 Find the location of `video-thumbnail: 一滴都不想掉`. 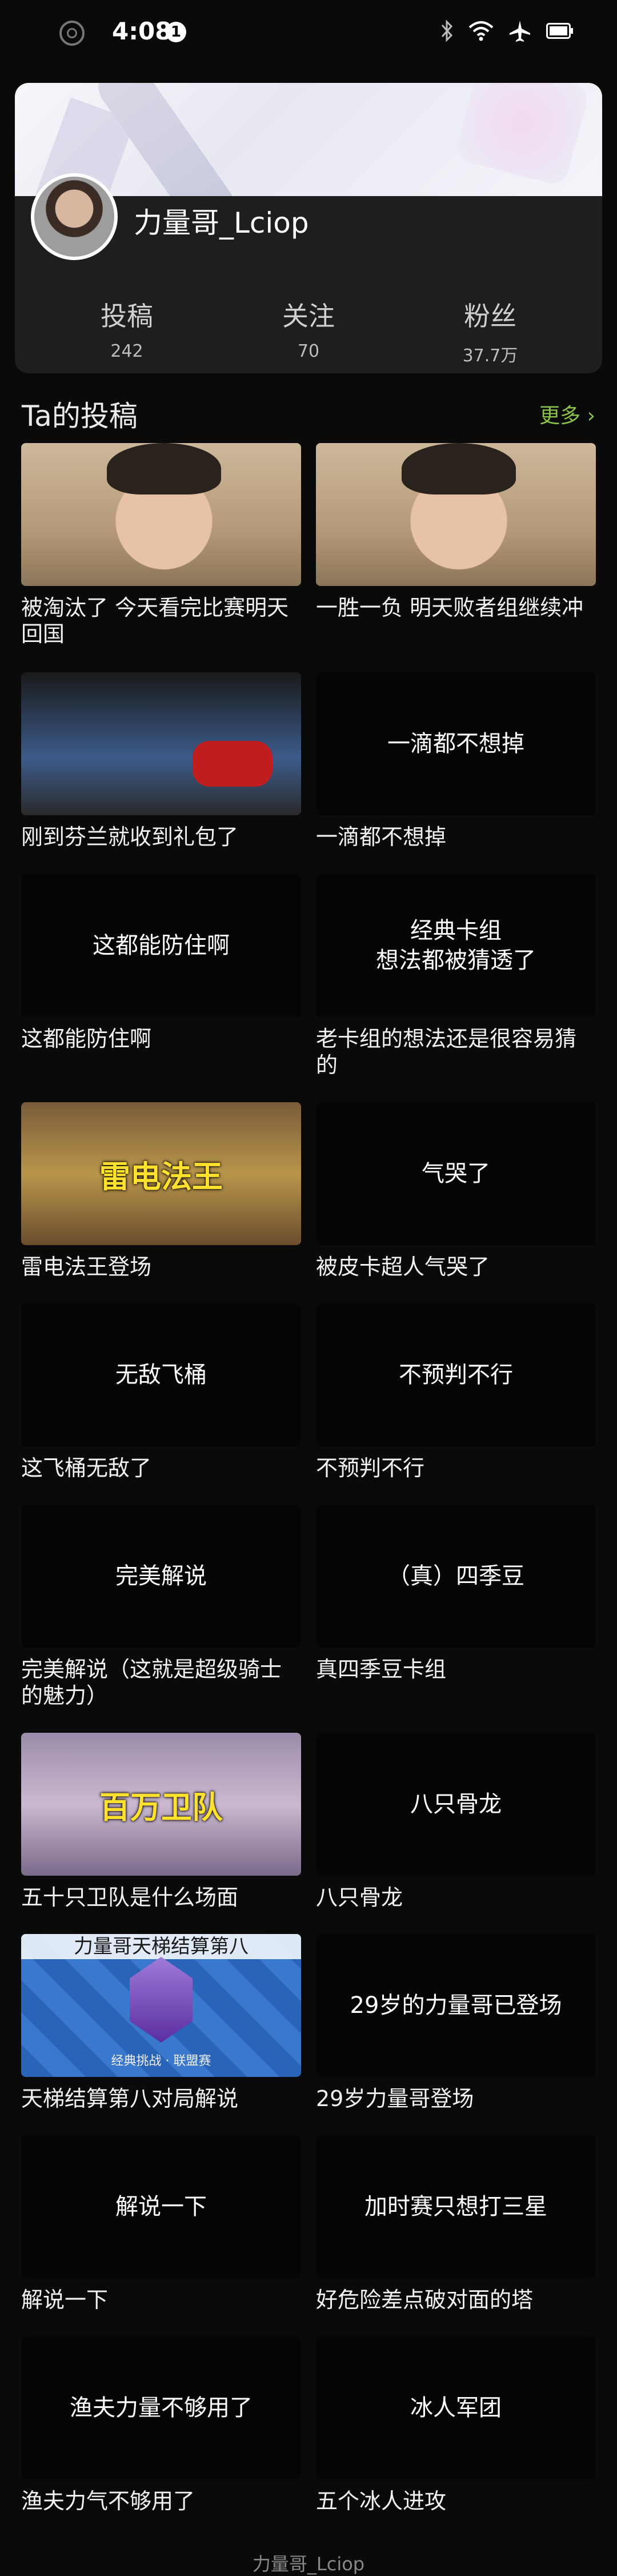

video-thumbnail: 一滴都不想掉 is located at coordinates (456, 743).